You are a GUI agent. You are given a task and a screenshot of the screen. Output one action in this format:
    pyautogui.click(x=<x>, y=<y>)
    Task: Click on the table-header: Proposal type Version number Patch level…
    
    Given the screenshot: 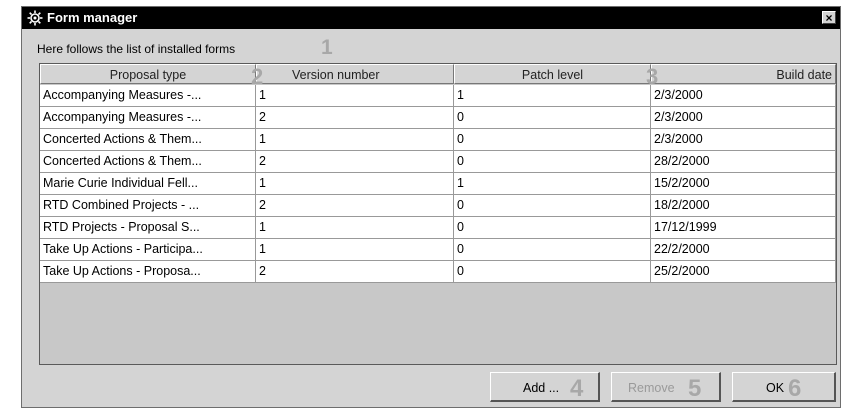 What is the action you would take?
    pyautogui.click(x=438, y=74)
    